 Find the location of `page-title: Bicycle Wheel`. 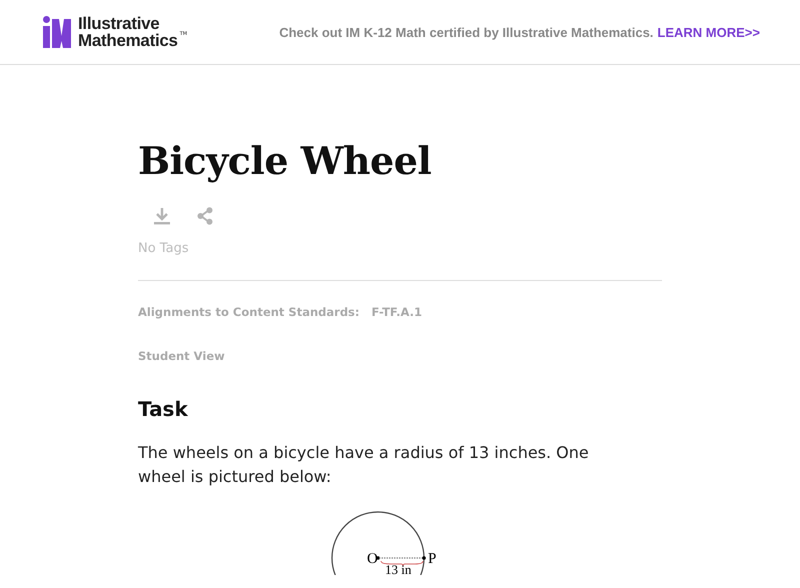

page-title: Bicycle Wheel is located at coordinates (285, 161).